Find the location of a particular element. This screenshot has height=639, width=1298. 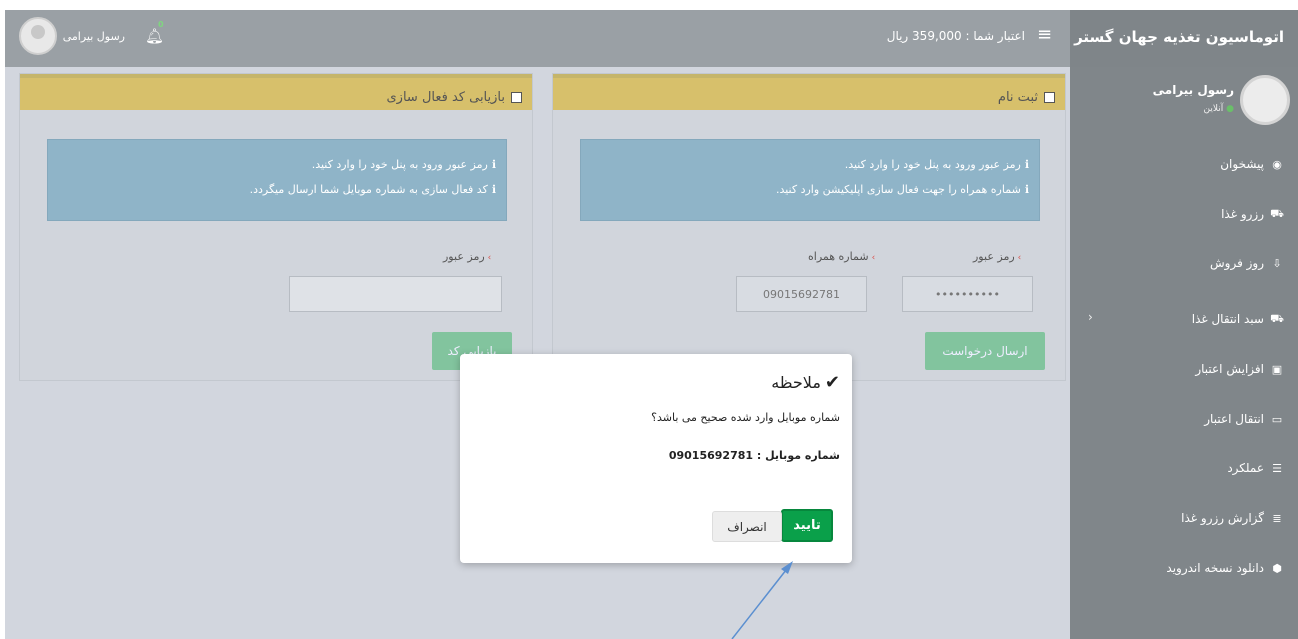

modal-mobile-number: شماره موبایل : 09015692781 is located at coordinates (754, 455).